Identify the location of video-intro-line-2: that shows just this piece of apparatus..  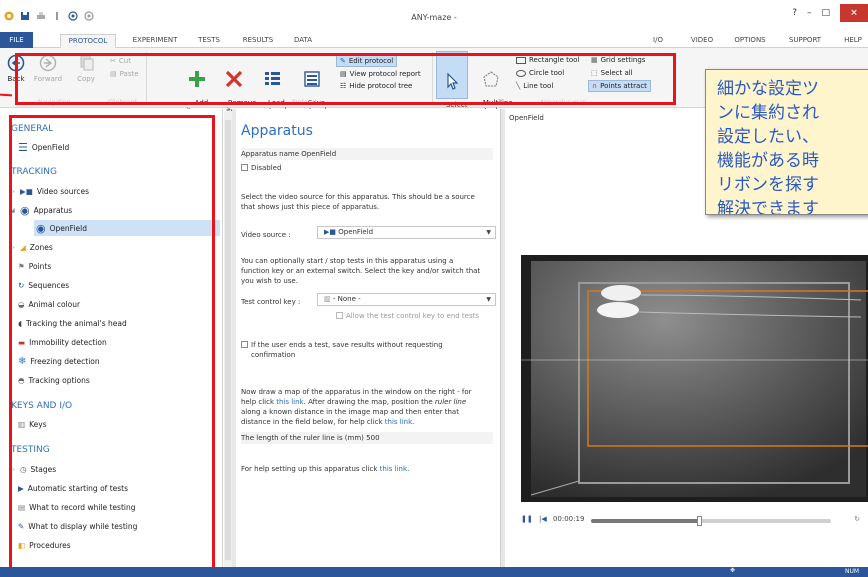
(310, 207).